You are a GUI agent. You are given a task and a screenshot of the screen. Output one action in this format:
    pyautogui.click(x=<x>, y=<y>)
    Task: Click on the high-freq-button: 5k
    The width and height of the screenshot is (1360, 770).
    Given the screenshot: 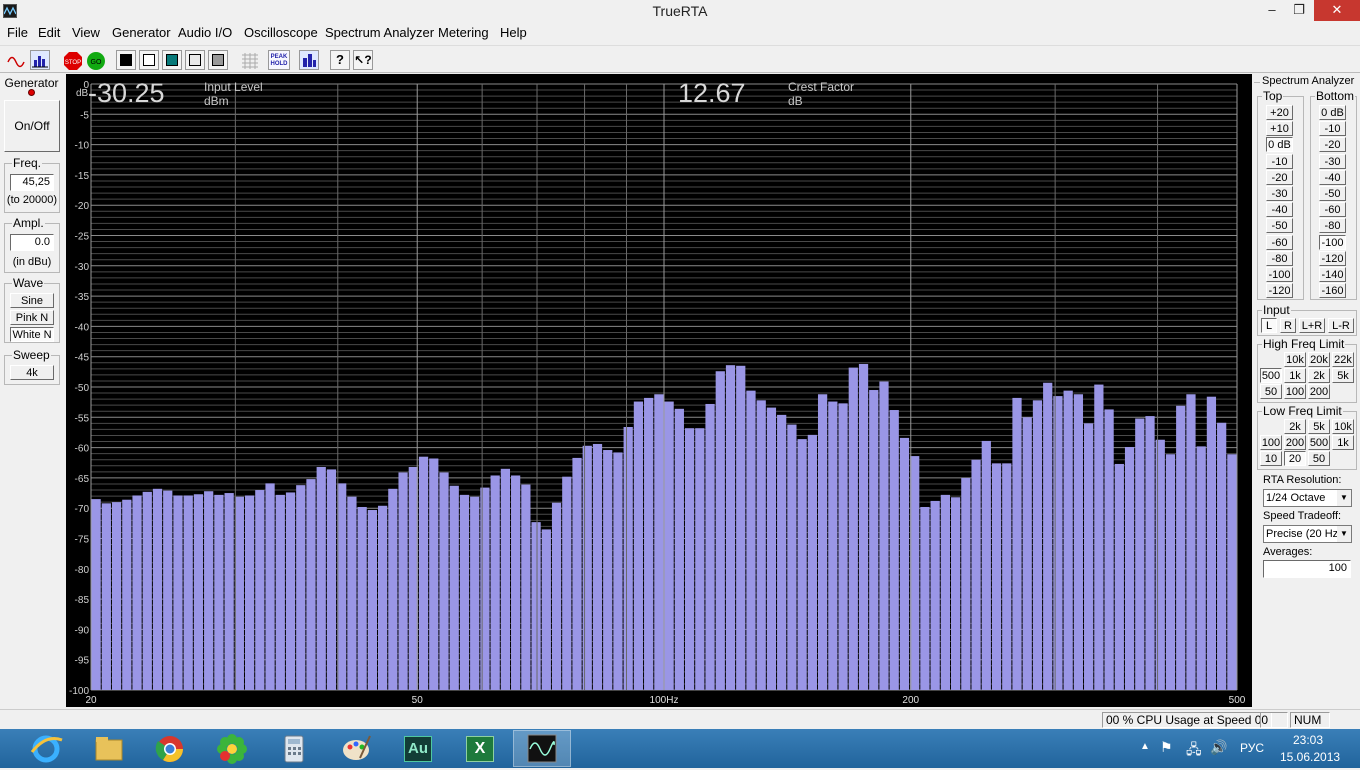 What is the action you would take?
    pyautogui.click(x=1343, y=375)
    